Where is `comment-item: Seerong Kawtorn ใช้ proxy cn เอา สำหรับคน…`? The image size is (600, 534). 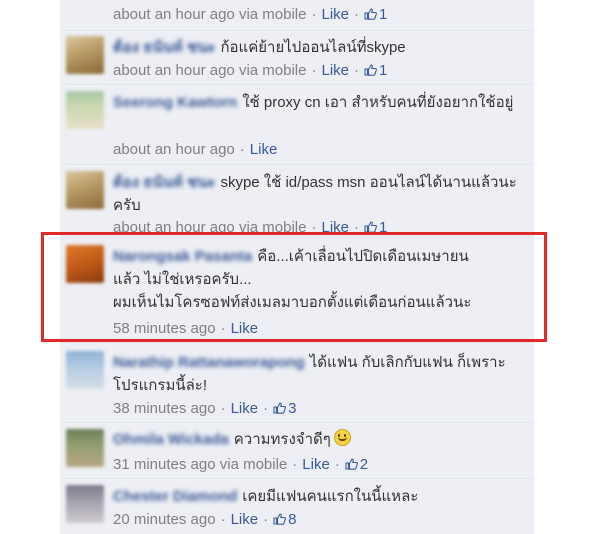
comment-item: Seerong Kawtorn ใช้ proxy cn เอา สำหรับคน… is located at coordinates (297, 124).